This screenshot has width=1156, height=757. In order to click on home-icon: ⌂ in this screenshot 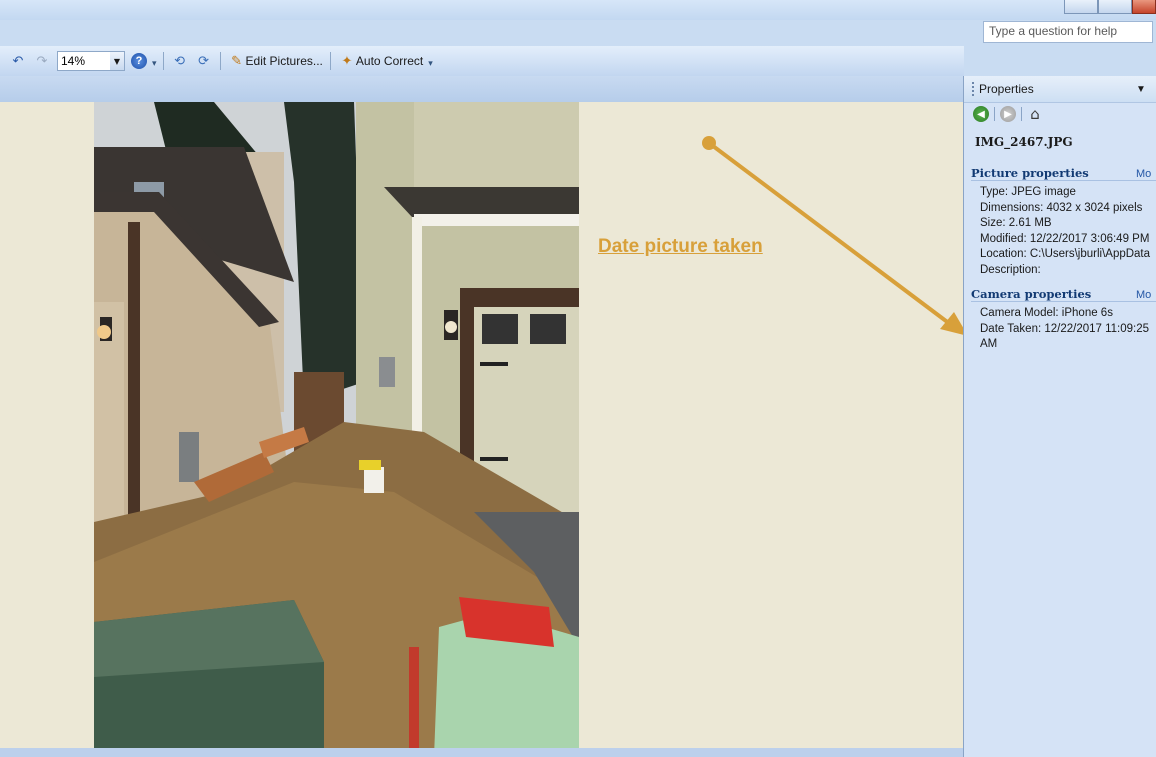, I will do `click(1035, 114)`.